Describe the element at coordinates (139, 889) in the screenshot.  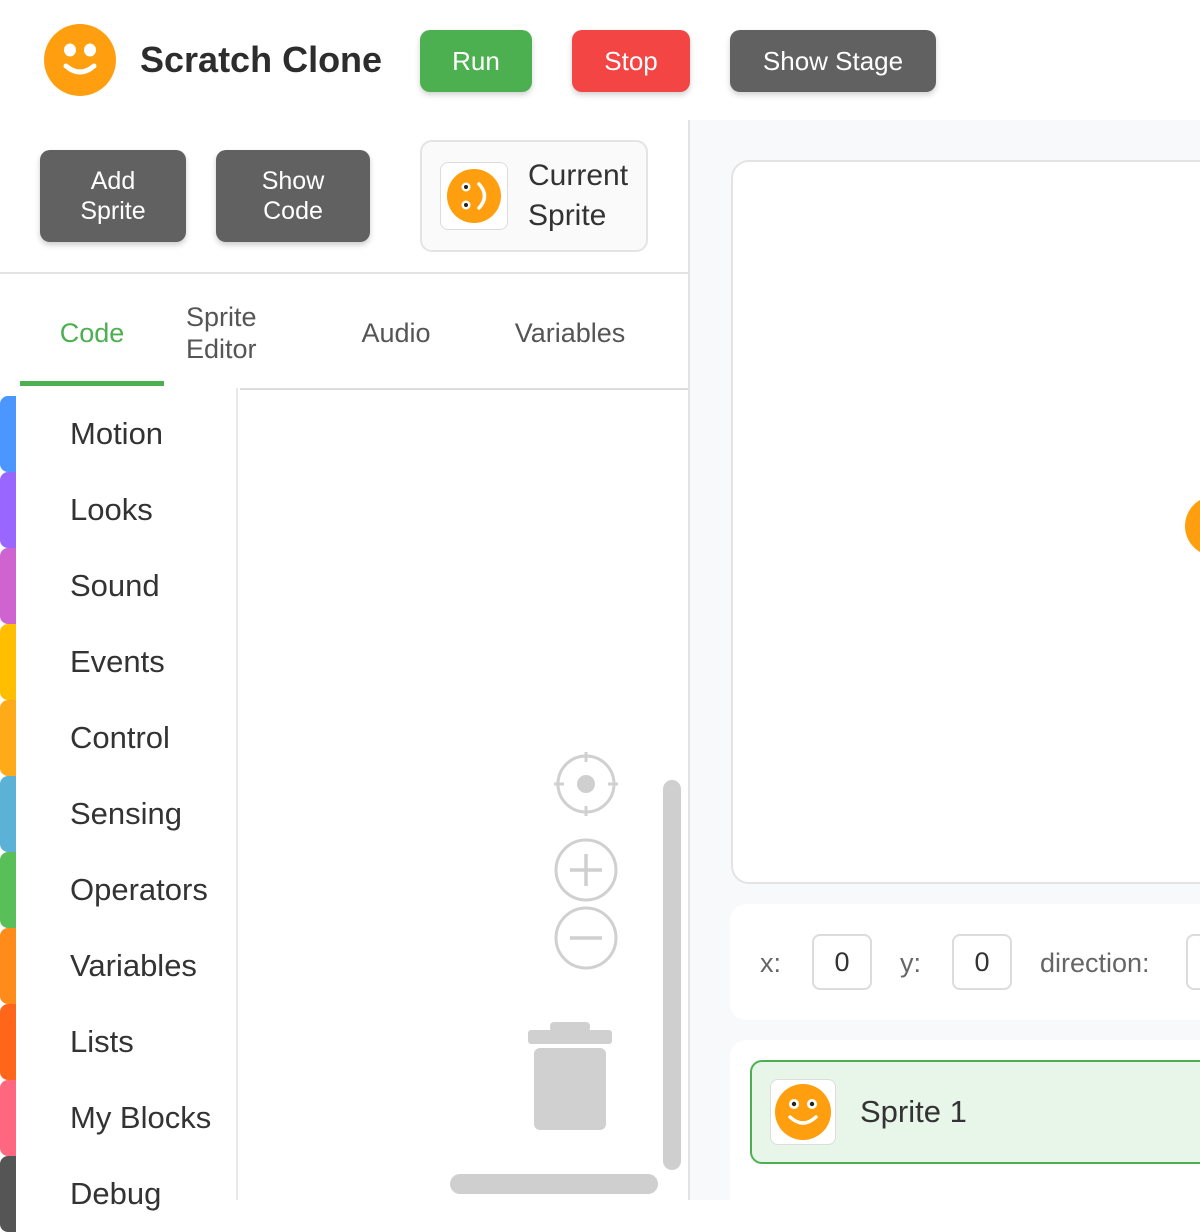
I see `category-label: Operators` at that location.